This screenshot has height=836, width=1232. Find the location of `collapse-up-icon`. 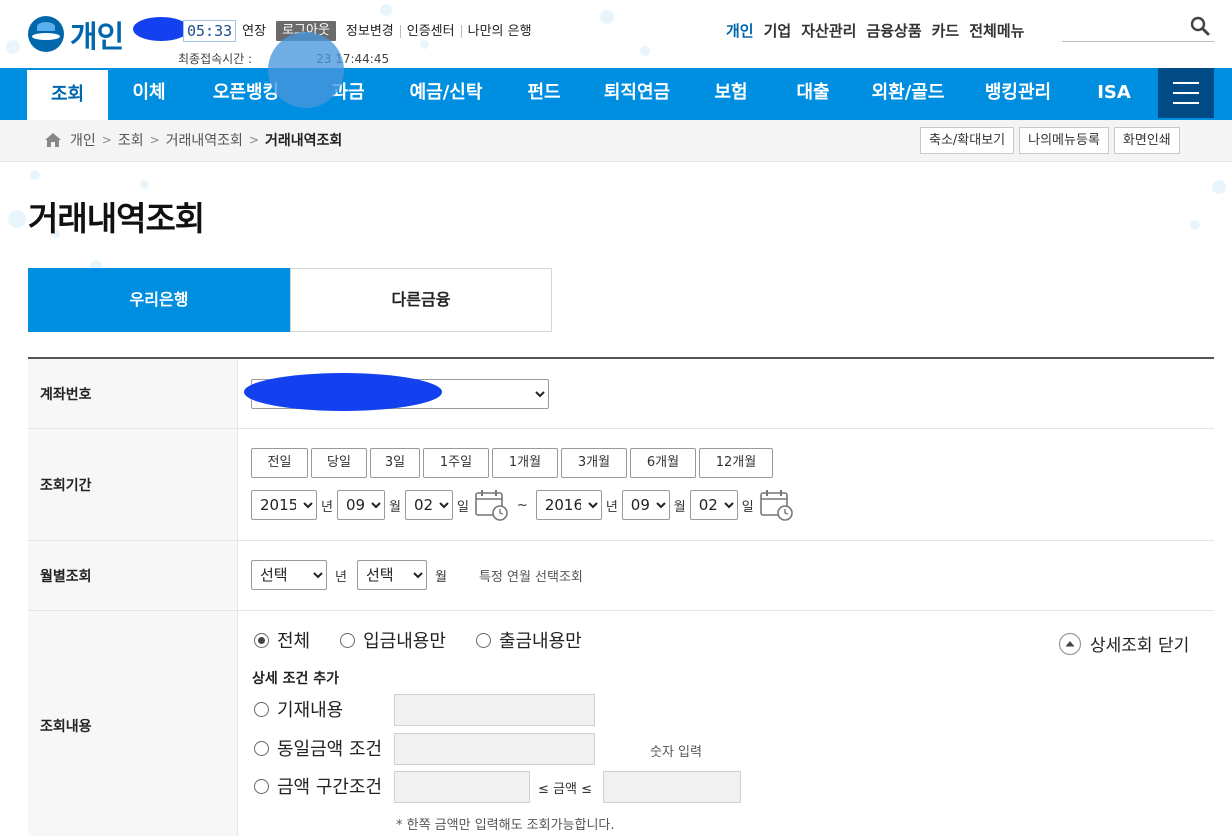

collapse-up-icon is located at coordinates (1070, 643).